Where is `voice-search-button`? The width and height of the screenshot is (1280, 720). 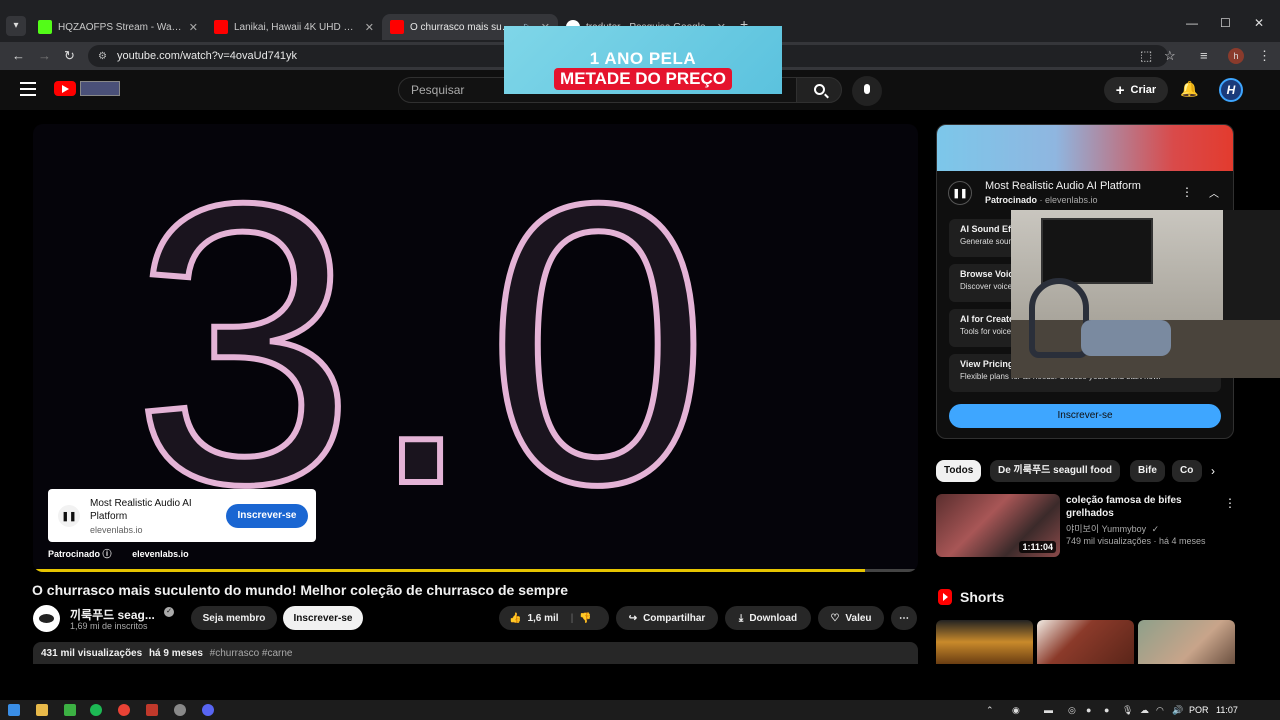
voice-search-button is located at coordinates (867, 91).